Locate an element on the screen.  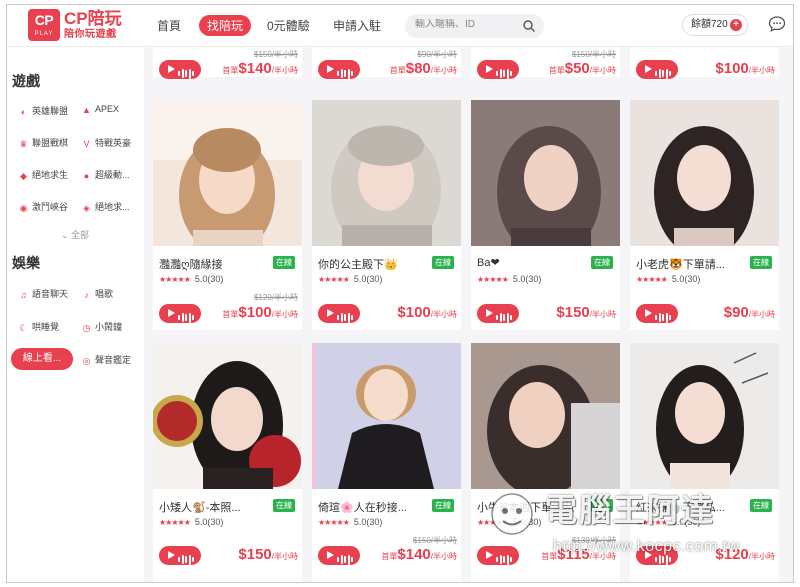
sidebar-item-tft: ♛ 聯盟戰棋 is located at coordinates (43, 142).